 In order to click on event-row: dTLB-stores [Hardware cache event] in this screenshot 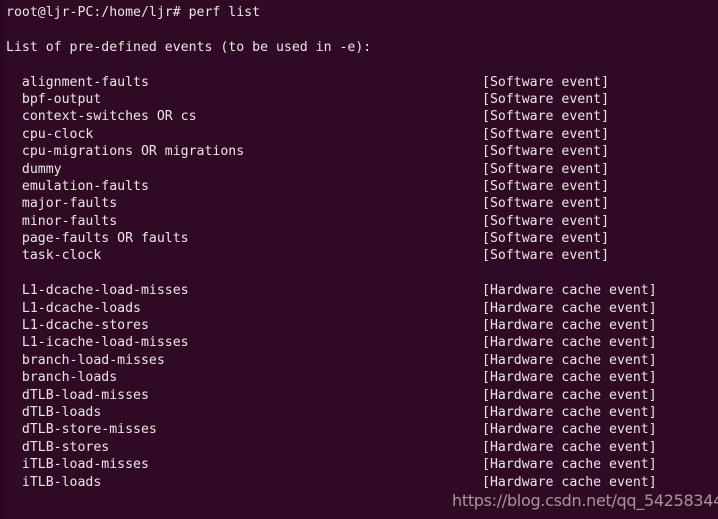, I will do `click(362, 447)`.